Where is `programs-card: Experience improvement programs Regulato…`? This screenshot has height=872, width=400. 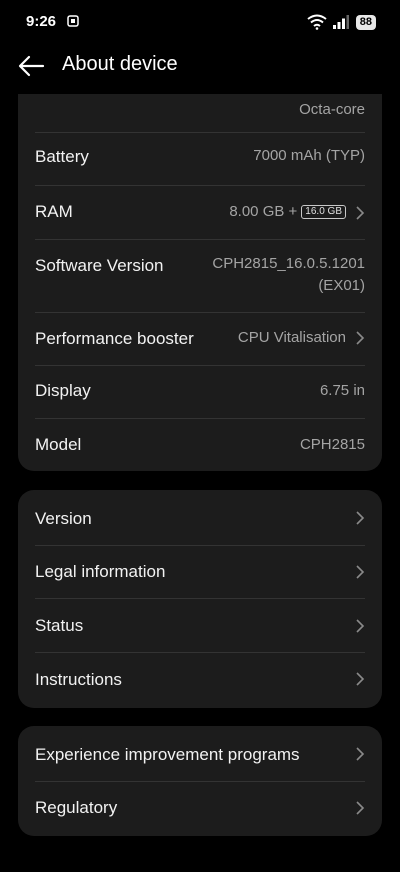 programs-card: Experience improvement programs Regulato… is located at coordinates (200, 781).